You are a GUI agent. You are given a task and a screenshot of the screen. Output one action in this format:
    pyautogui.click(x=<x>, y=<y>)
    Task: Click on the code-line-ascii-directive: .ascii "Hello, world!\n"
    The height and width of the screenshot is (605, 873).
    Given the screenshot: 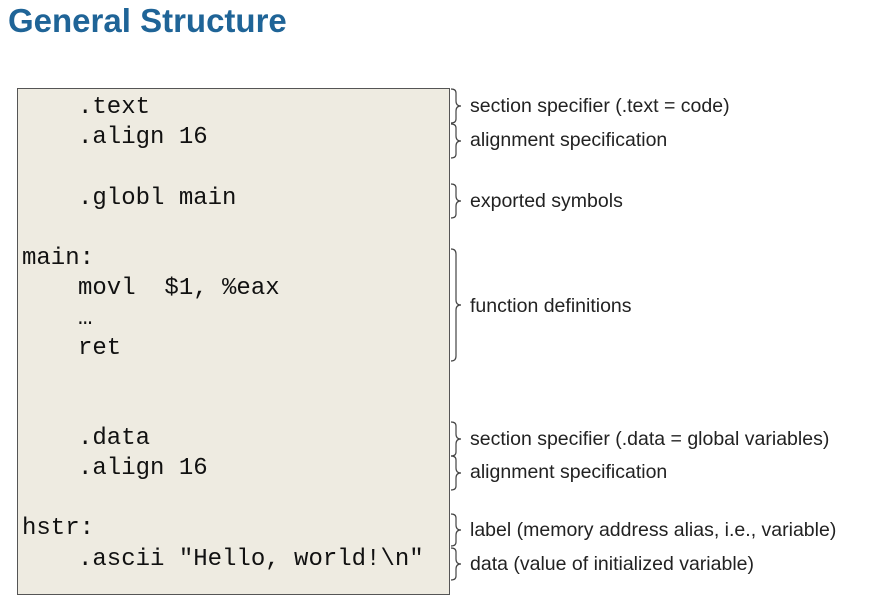 What is the action you would take?
    pyautogui.click(x=251, y=559)
    